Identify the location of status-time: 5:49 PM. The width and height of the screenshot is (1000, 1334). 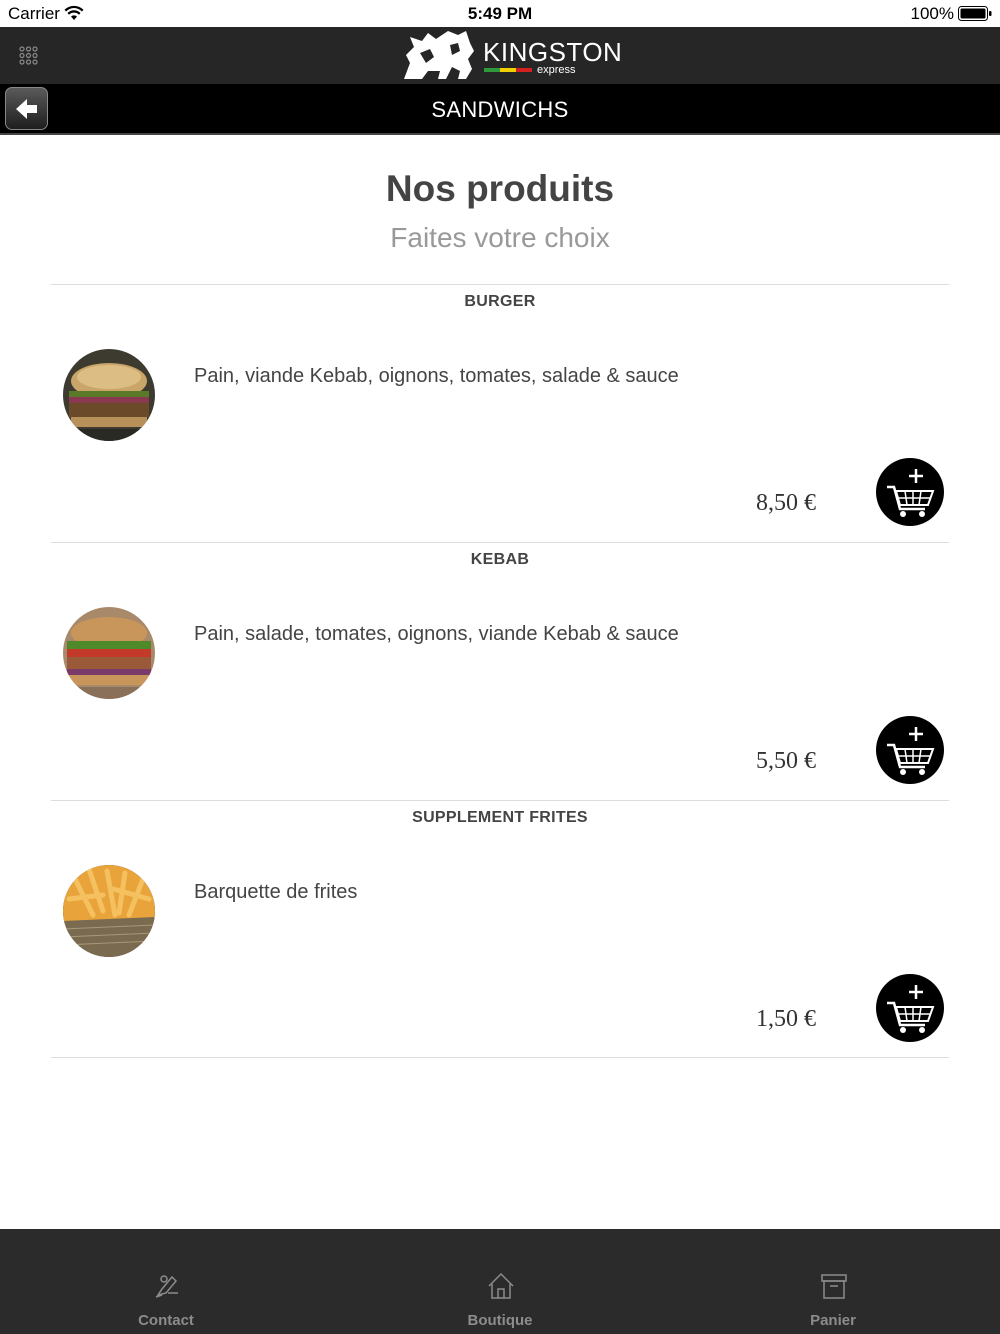
(500, 13).